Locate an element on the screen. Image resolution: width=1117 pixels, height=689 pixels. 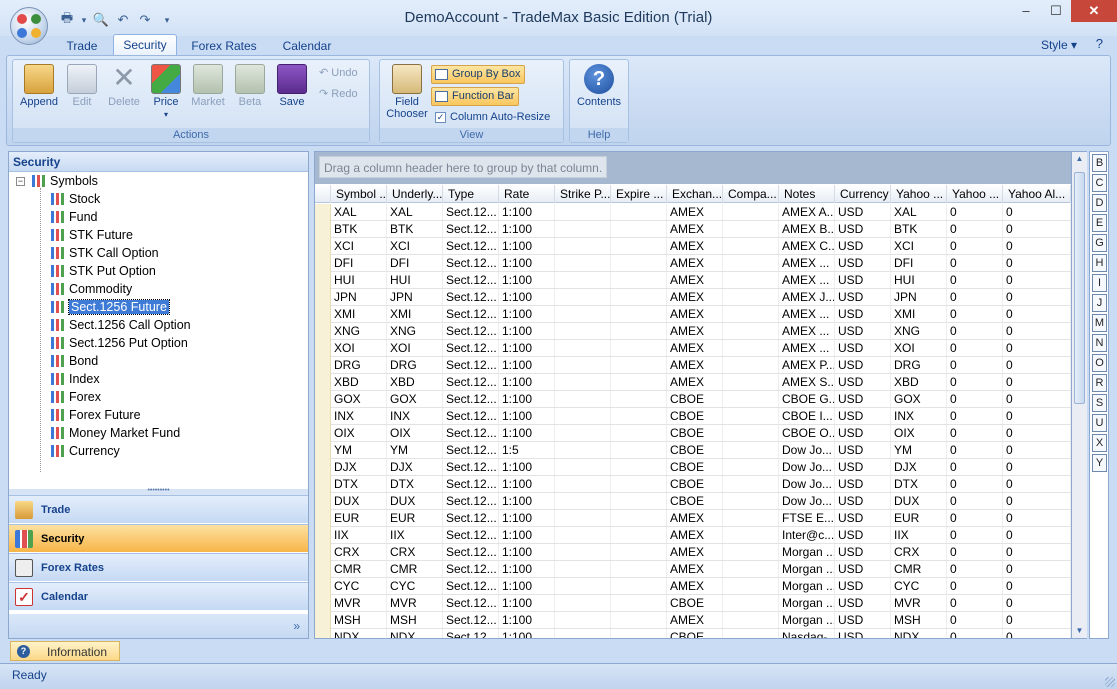
group-by-box-button: Group By Box is located at coordinates (478, 74).